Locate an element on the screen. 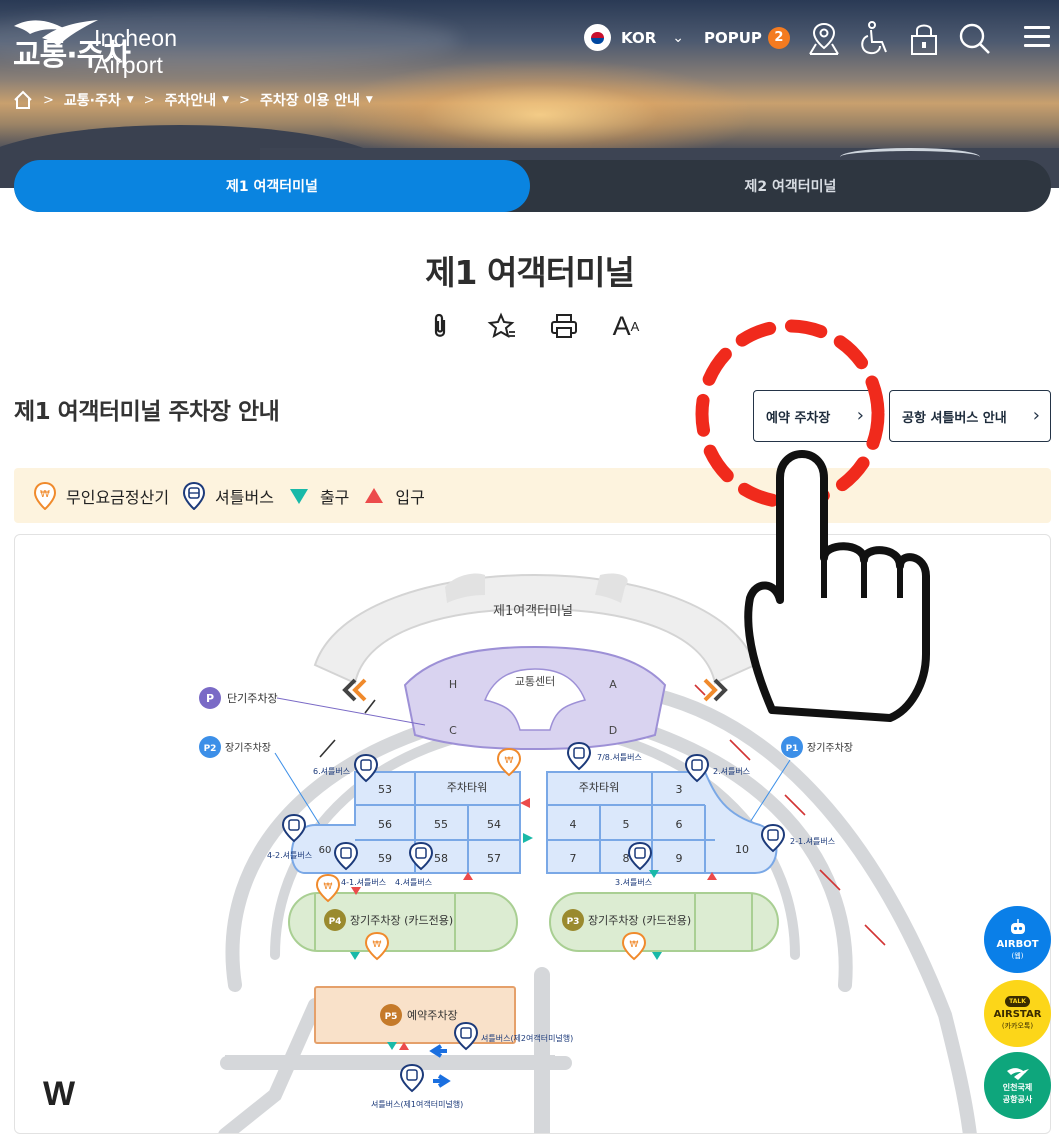  terminal-tabs: 제1 여객터미널 제2 여객터미널 is located at coordinates (532, 186).